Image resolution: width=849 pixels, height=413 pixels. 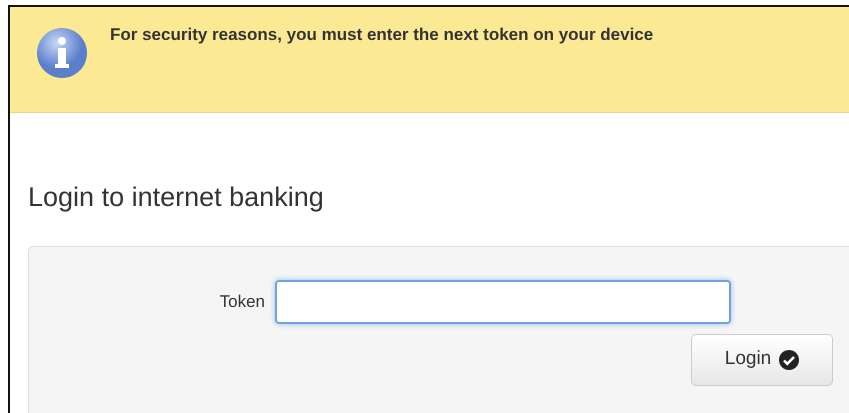 What do you see at coordinates (762, 360) in the screenshot?
I see `login-button: Login` at bounding box center [762, 360].